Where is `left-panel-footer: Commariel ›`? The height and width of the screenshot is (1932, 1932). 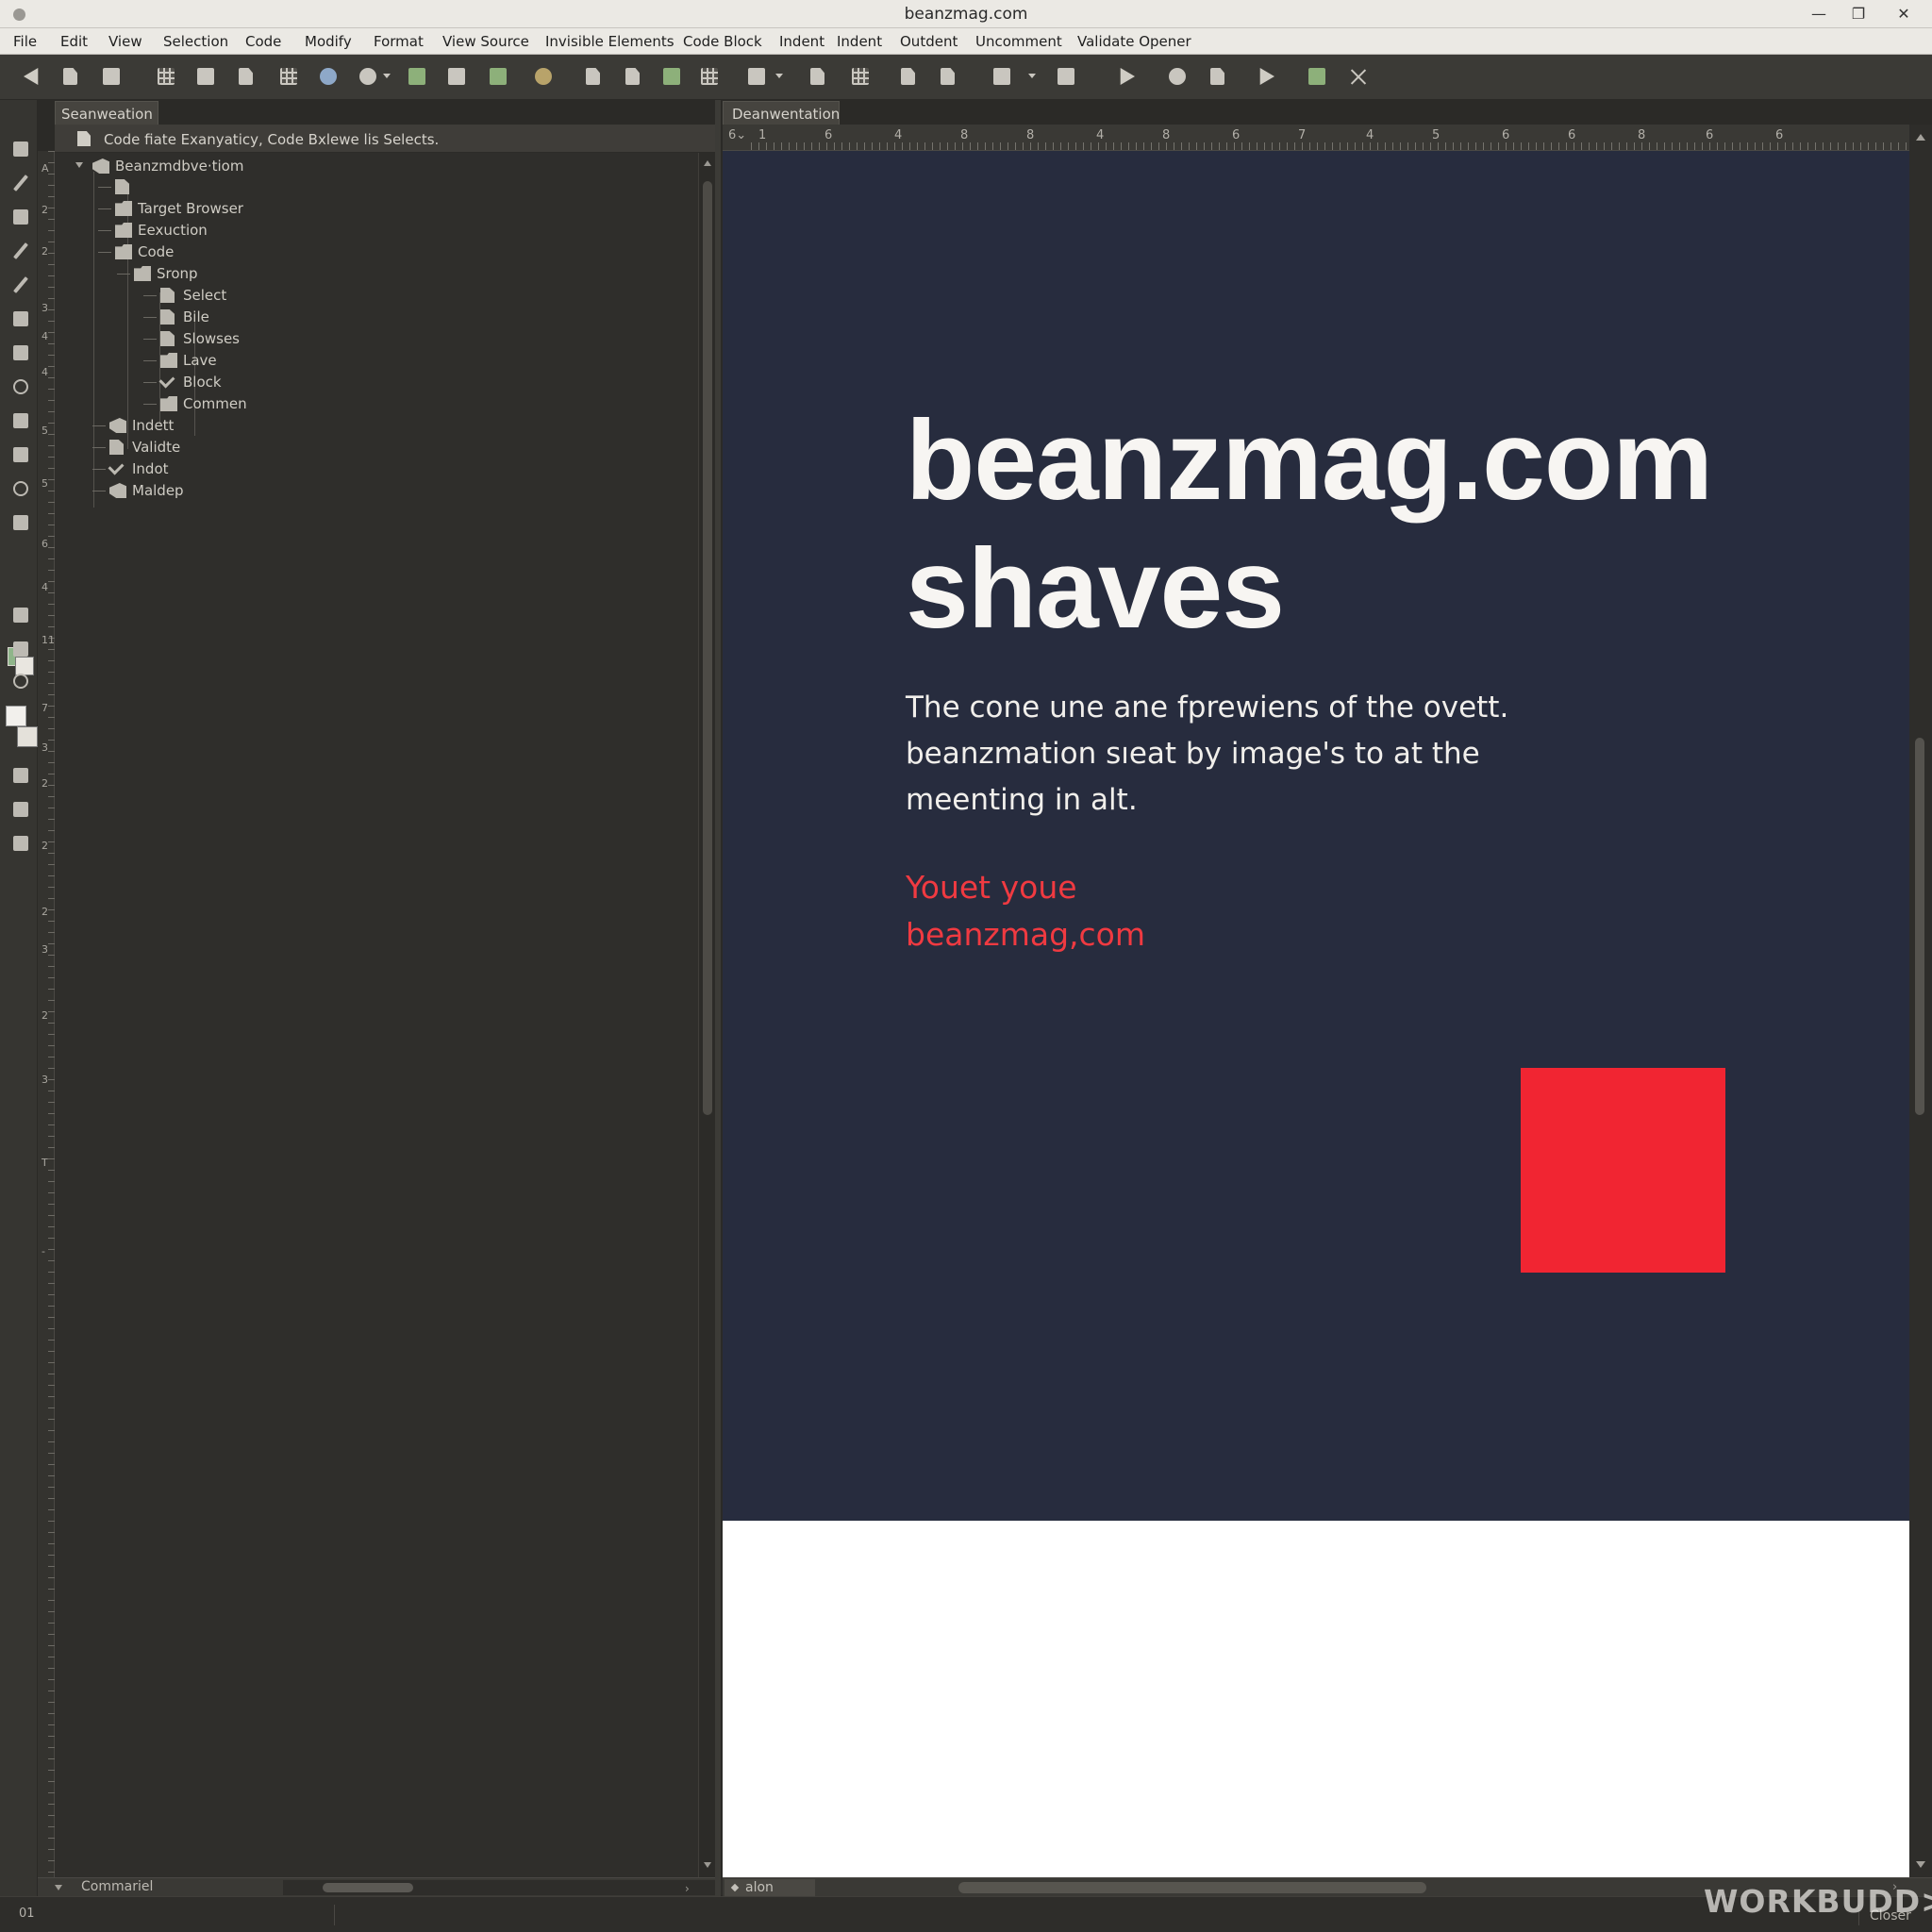 left-panel-footer: Commariel › is located at coordinates (382, 1887).